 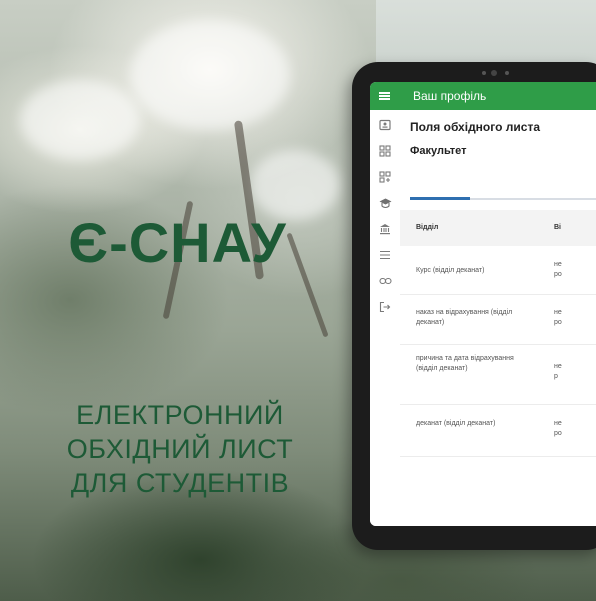 I want to click on table-row: Курс (відділ деканат) не ро, so click(x=498, y=270).